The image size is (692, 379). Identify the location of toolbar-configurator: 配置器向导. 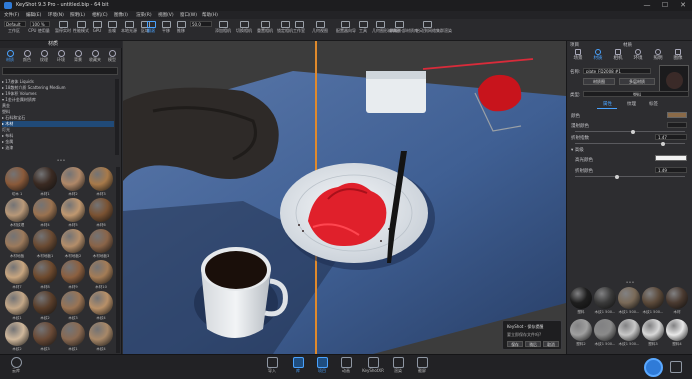
(346, 30).